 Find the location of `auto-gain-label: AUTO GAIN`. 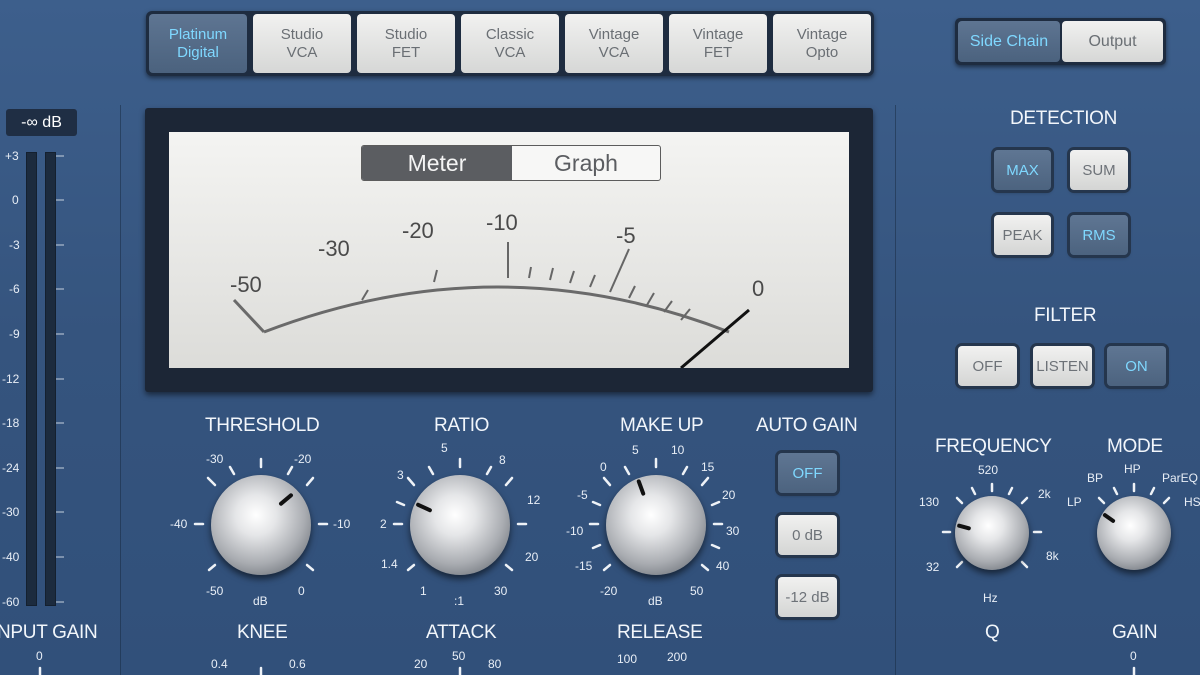

auto-gain-label: AUTO GAIN is located at coordinates (807, 425).